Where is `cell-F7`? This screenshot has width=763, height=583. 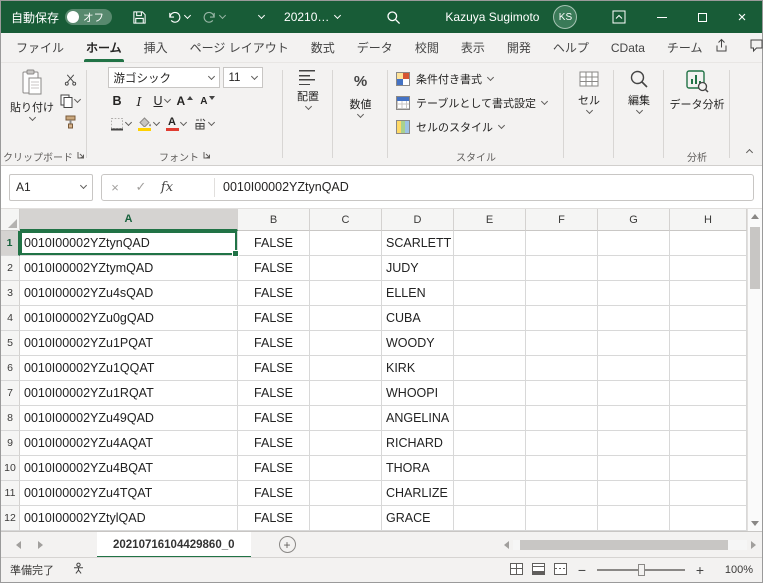
cell-F7 is located at coordinates (562, 393).